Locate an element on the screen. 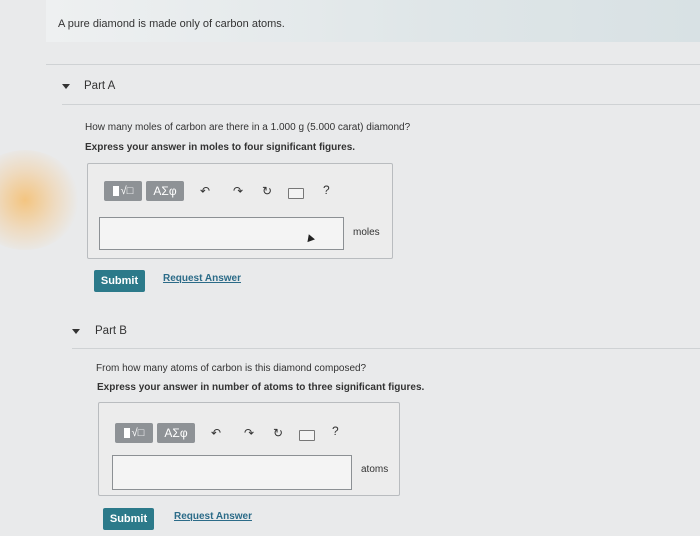 The height and width of the screenshot is (536, 700). part-a-request-answer-link: Request Answer is located at coordinates (202, 278).